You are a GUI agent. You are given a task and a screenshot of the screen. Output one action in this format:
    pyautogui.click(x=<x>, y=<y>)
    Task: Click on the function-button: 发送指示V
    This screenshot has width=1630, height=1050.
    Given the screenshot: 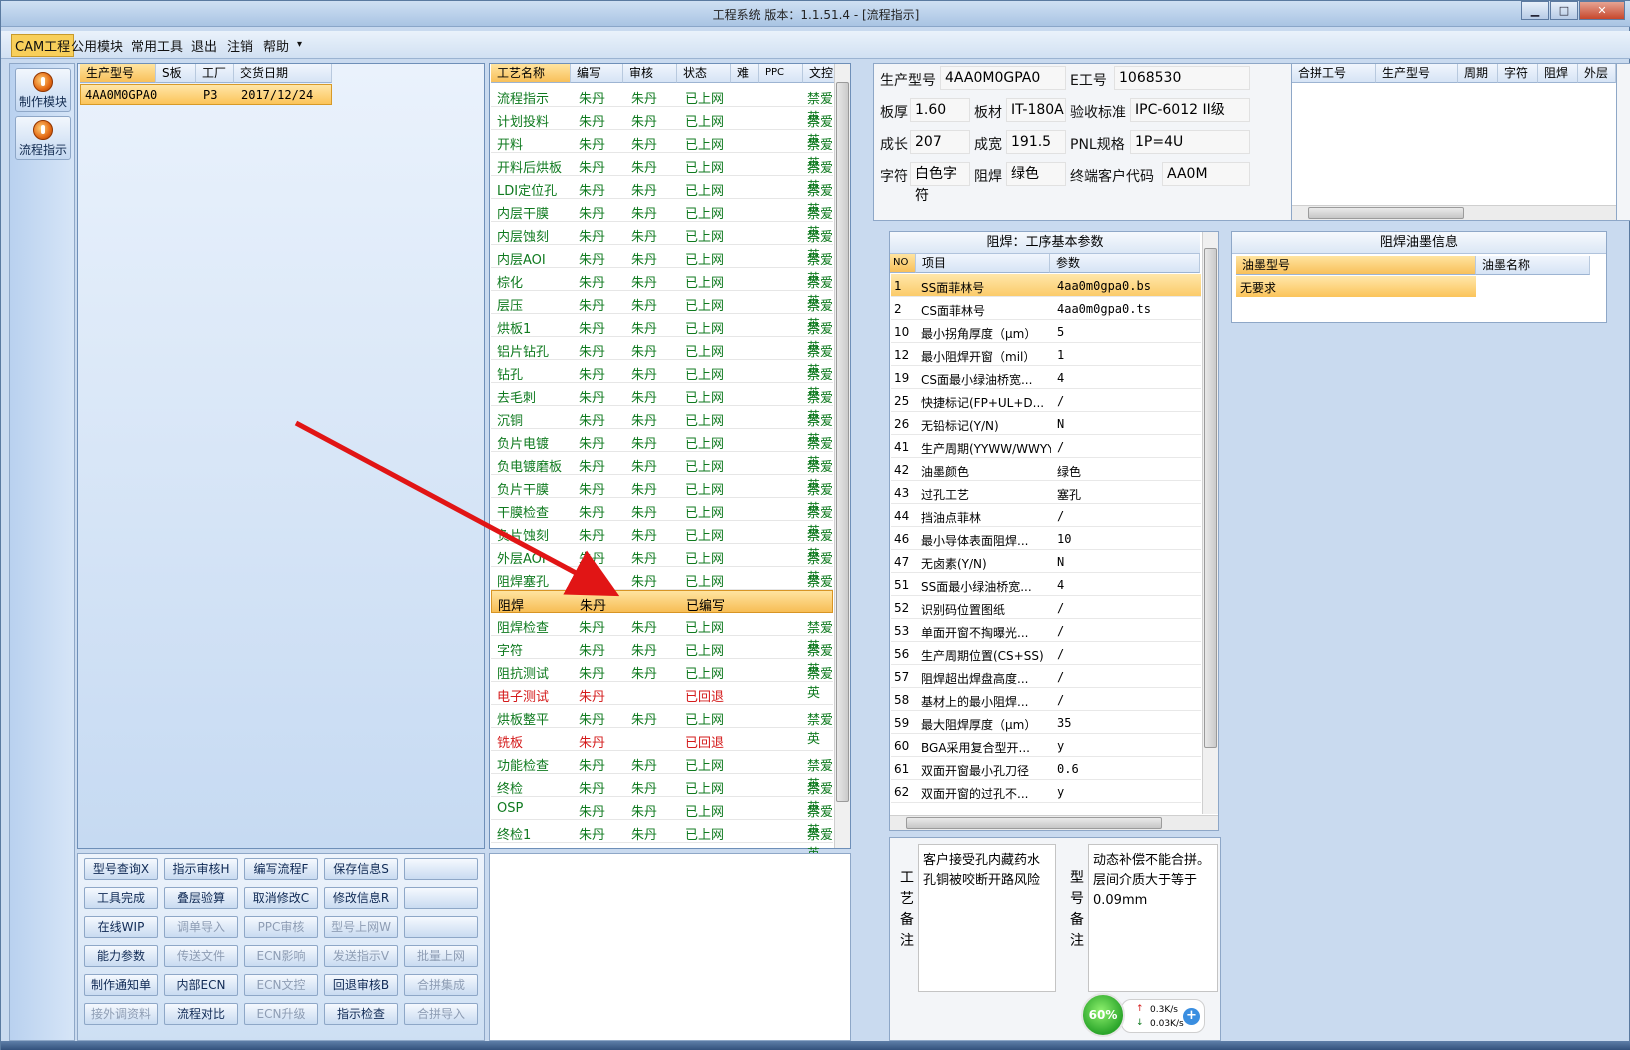 What is the action you would take?
    pyautogui.click(x=361, y=956)
    